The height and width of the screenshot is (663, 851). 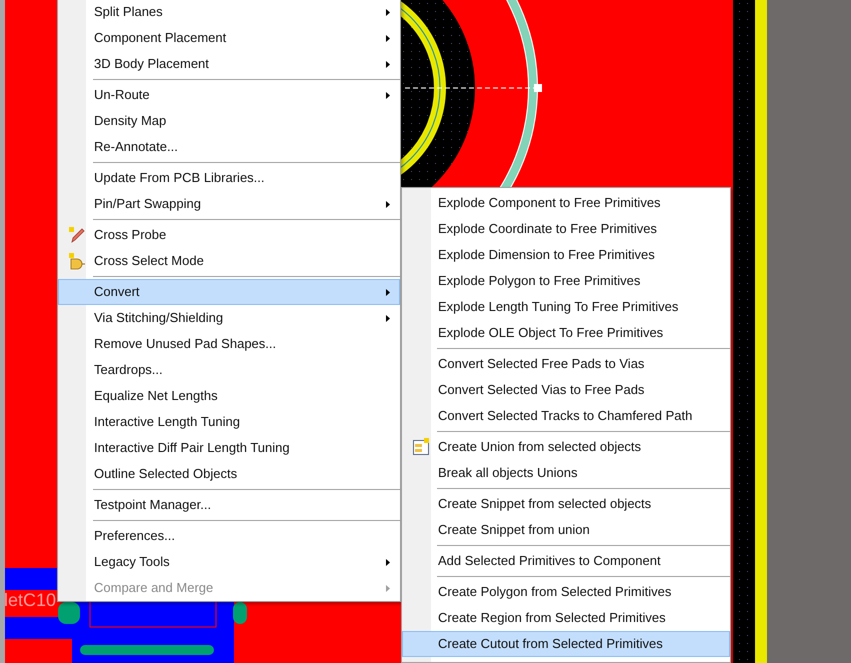 What do you see at coordinates (566, 530) in the screenshot?
I see `menu-item: Create Snippet from union` at bounding box center [566, 530].